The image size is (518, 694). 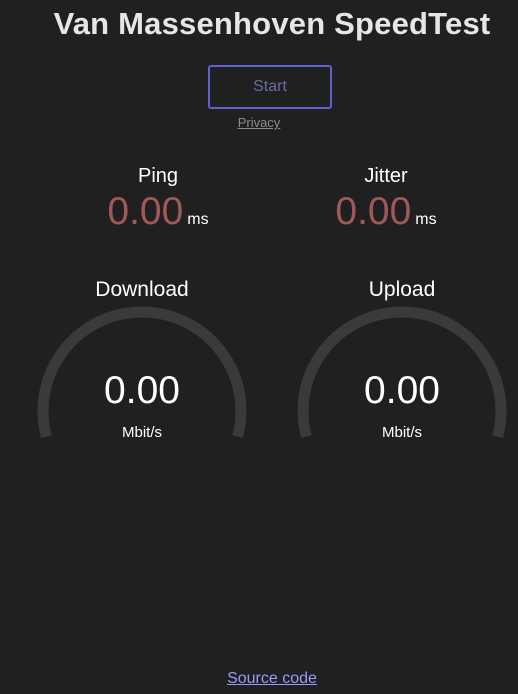 I want to click on jitter-value-row: 0.00 ms, so click(x=386, y=212).